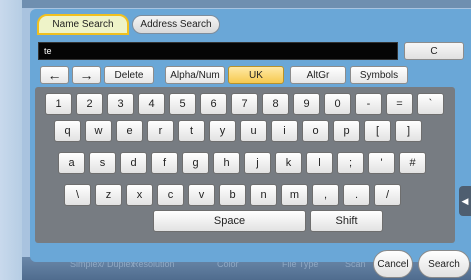 The height and width of the screenshot is (280, 471). What do you see at coordinates (191, 131) in the screenshot?
I see `key-row2-4: t` at bounding box center [191, 131].